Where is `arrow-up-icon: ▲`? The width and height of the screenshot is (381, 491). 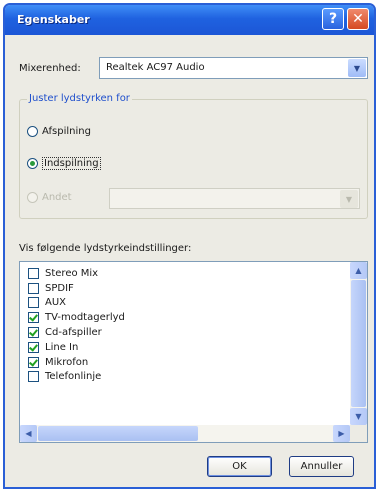 arrow-up-icon: ▲ is located at coordinates (358, 270).